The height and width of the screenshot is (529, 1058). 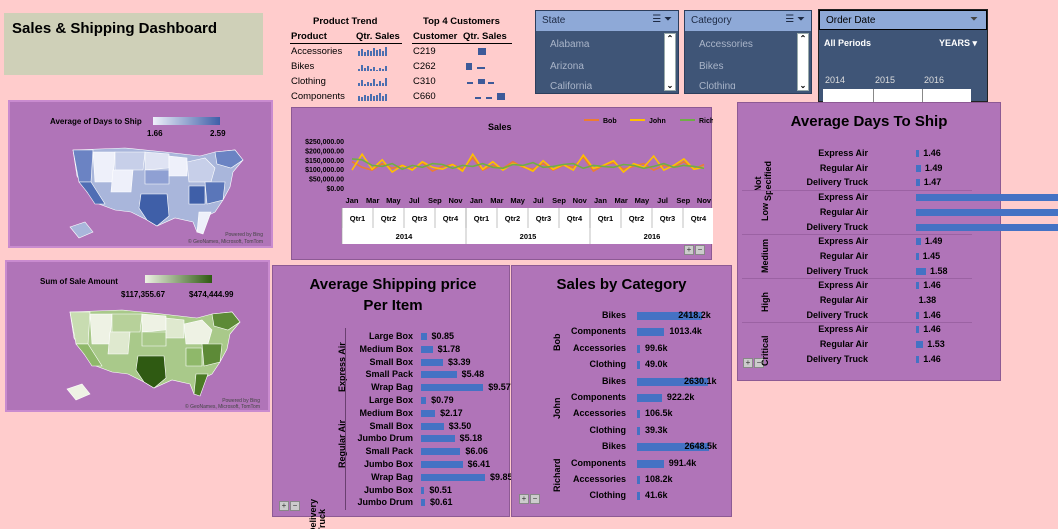 I want to click on timeline-periods: All Periods, so click(x=848, y=43).